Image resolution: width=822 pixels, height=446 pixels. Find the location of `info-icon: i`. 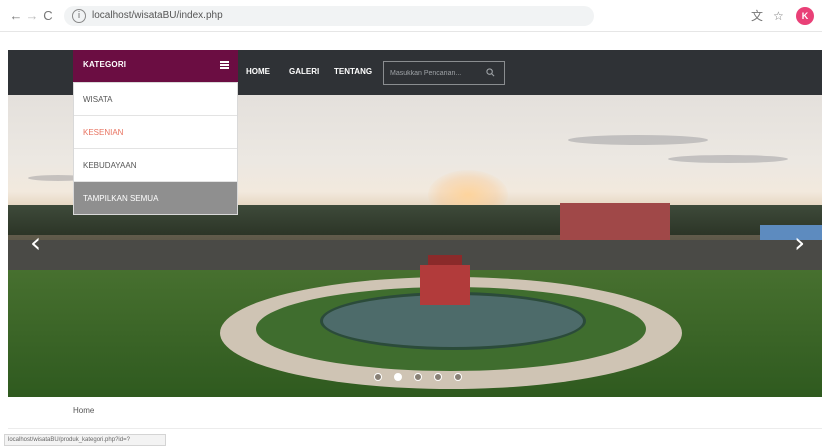

info-icon: i is located at coordinates (79, 16).